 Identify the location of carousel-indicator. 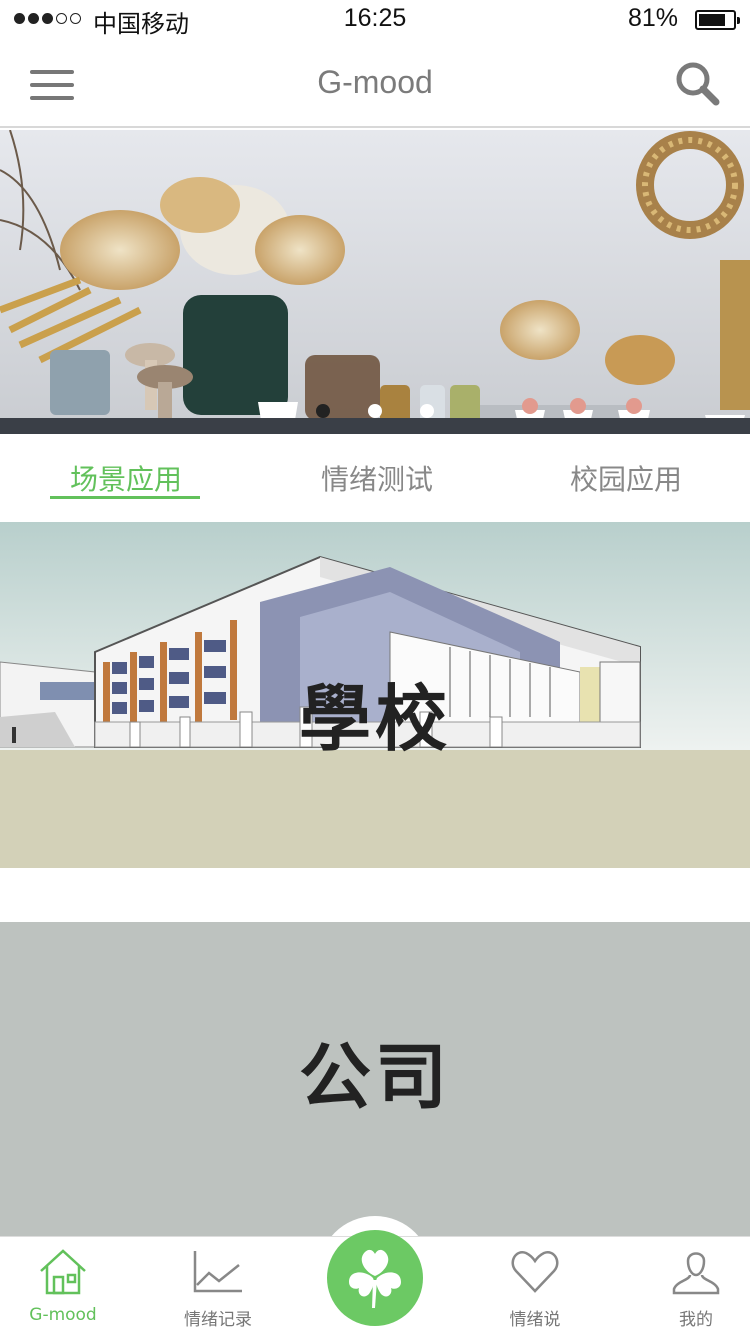
(375, 411).